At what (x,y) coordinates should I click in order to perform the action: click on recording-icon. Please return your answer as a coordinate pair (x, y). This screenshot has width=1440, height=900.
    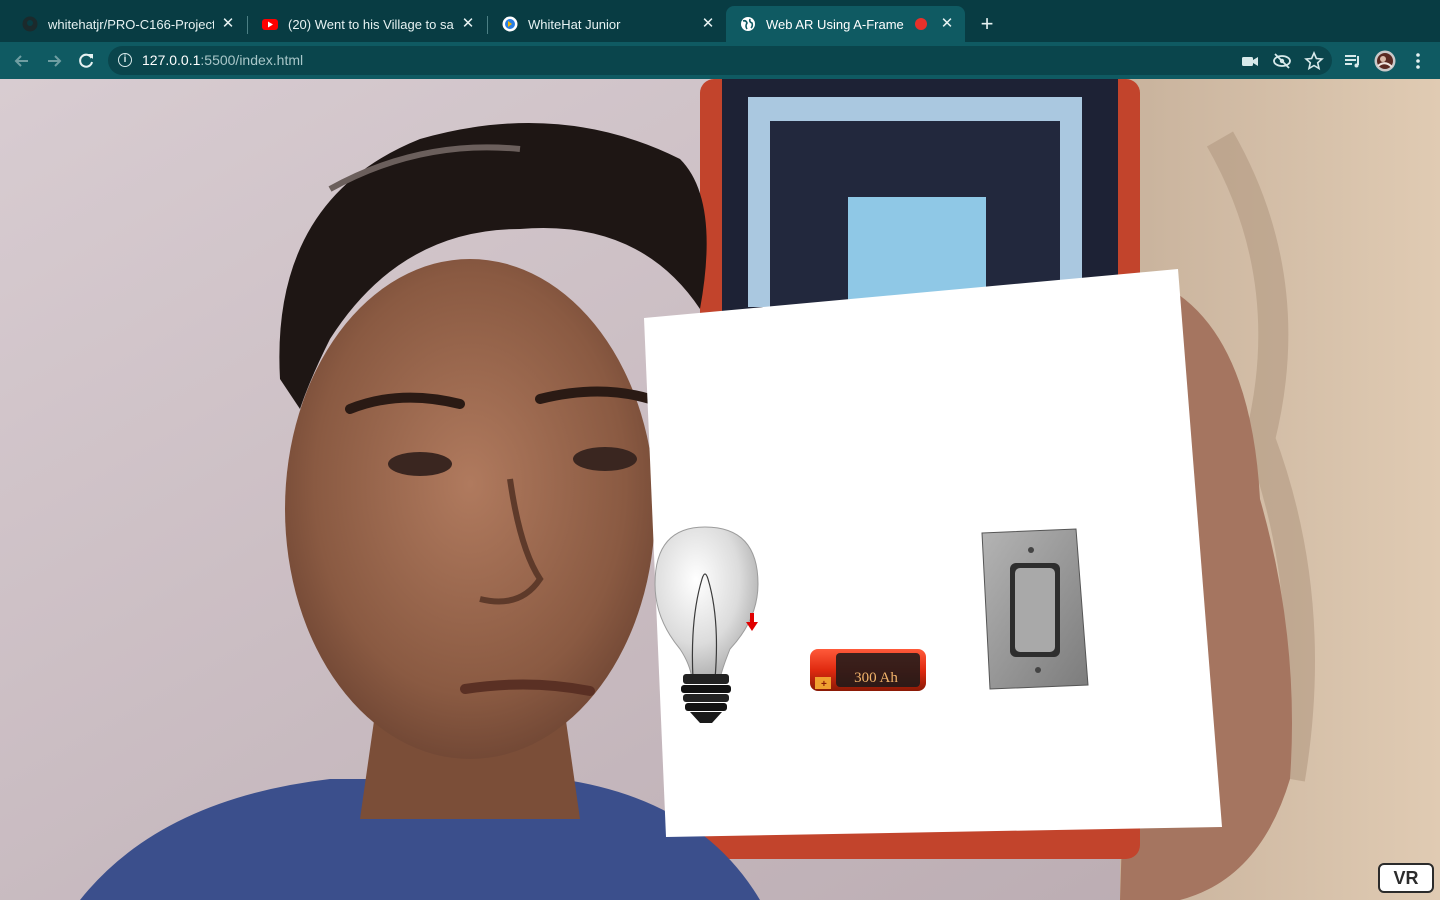
    Looking at the image, I should click on (921, 24).